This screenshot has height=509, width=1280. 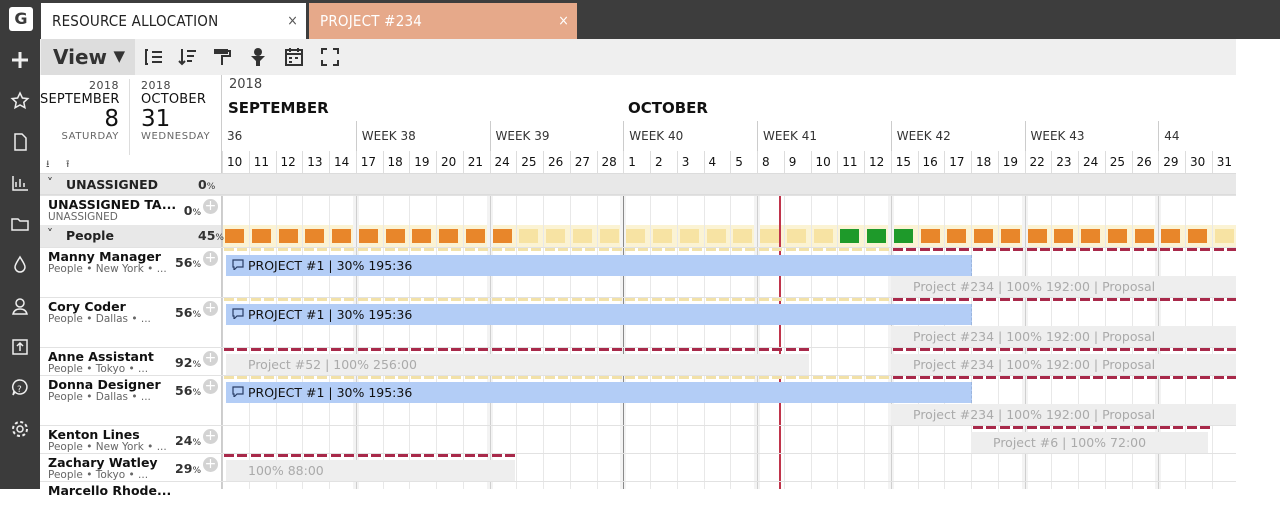 I want to click on allocation-bar: Project #52 | 100% 256:00, so click(x=517, y=364).